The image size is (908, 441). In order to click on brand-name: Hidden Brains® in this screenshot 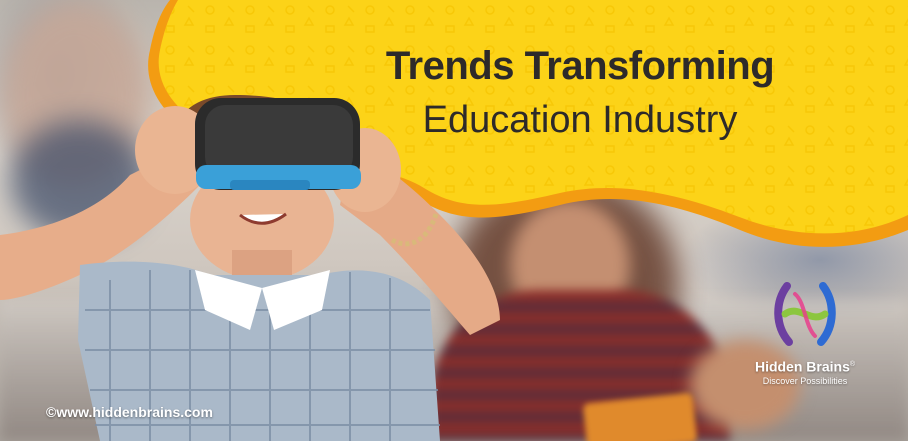, I will do `click(805, 366)`.